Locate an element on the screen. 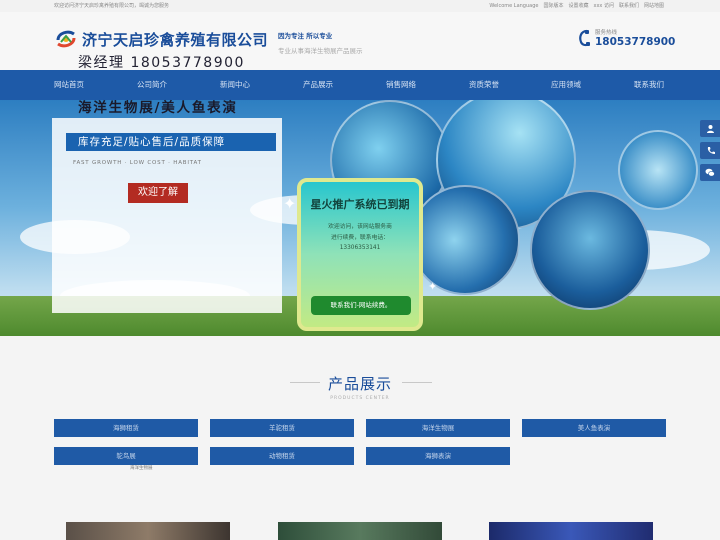 Image resolution: width=720 pixels, height=540 pixels. top-link: 联系我们 is located at coordinates (629, 6).